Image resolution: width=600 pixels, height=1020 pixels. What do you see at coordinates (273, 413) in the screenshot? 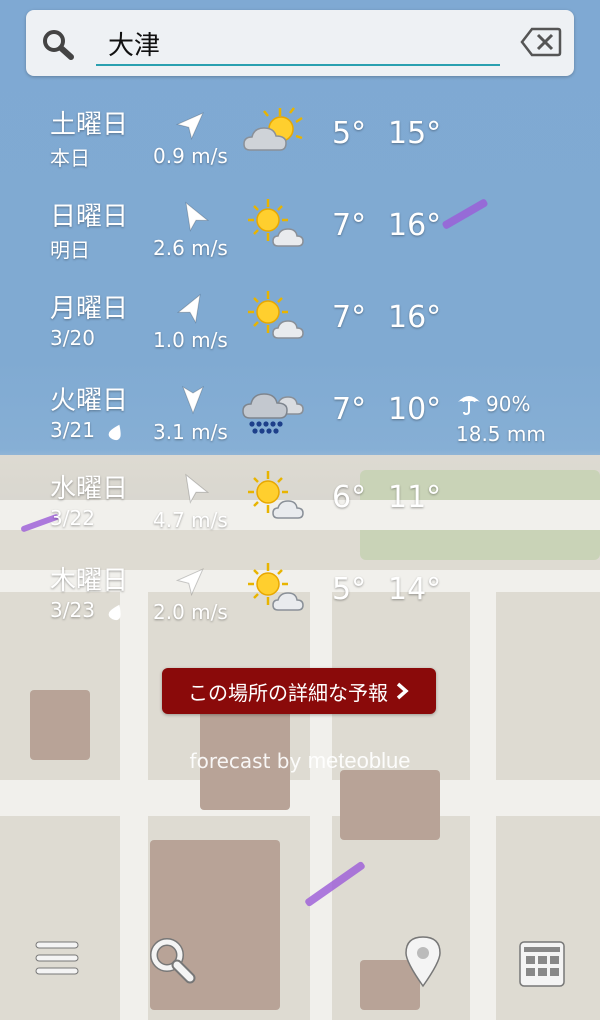
I see `rain-cloud-icon` at bounding box center [273, 413].